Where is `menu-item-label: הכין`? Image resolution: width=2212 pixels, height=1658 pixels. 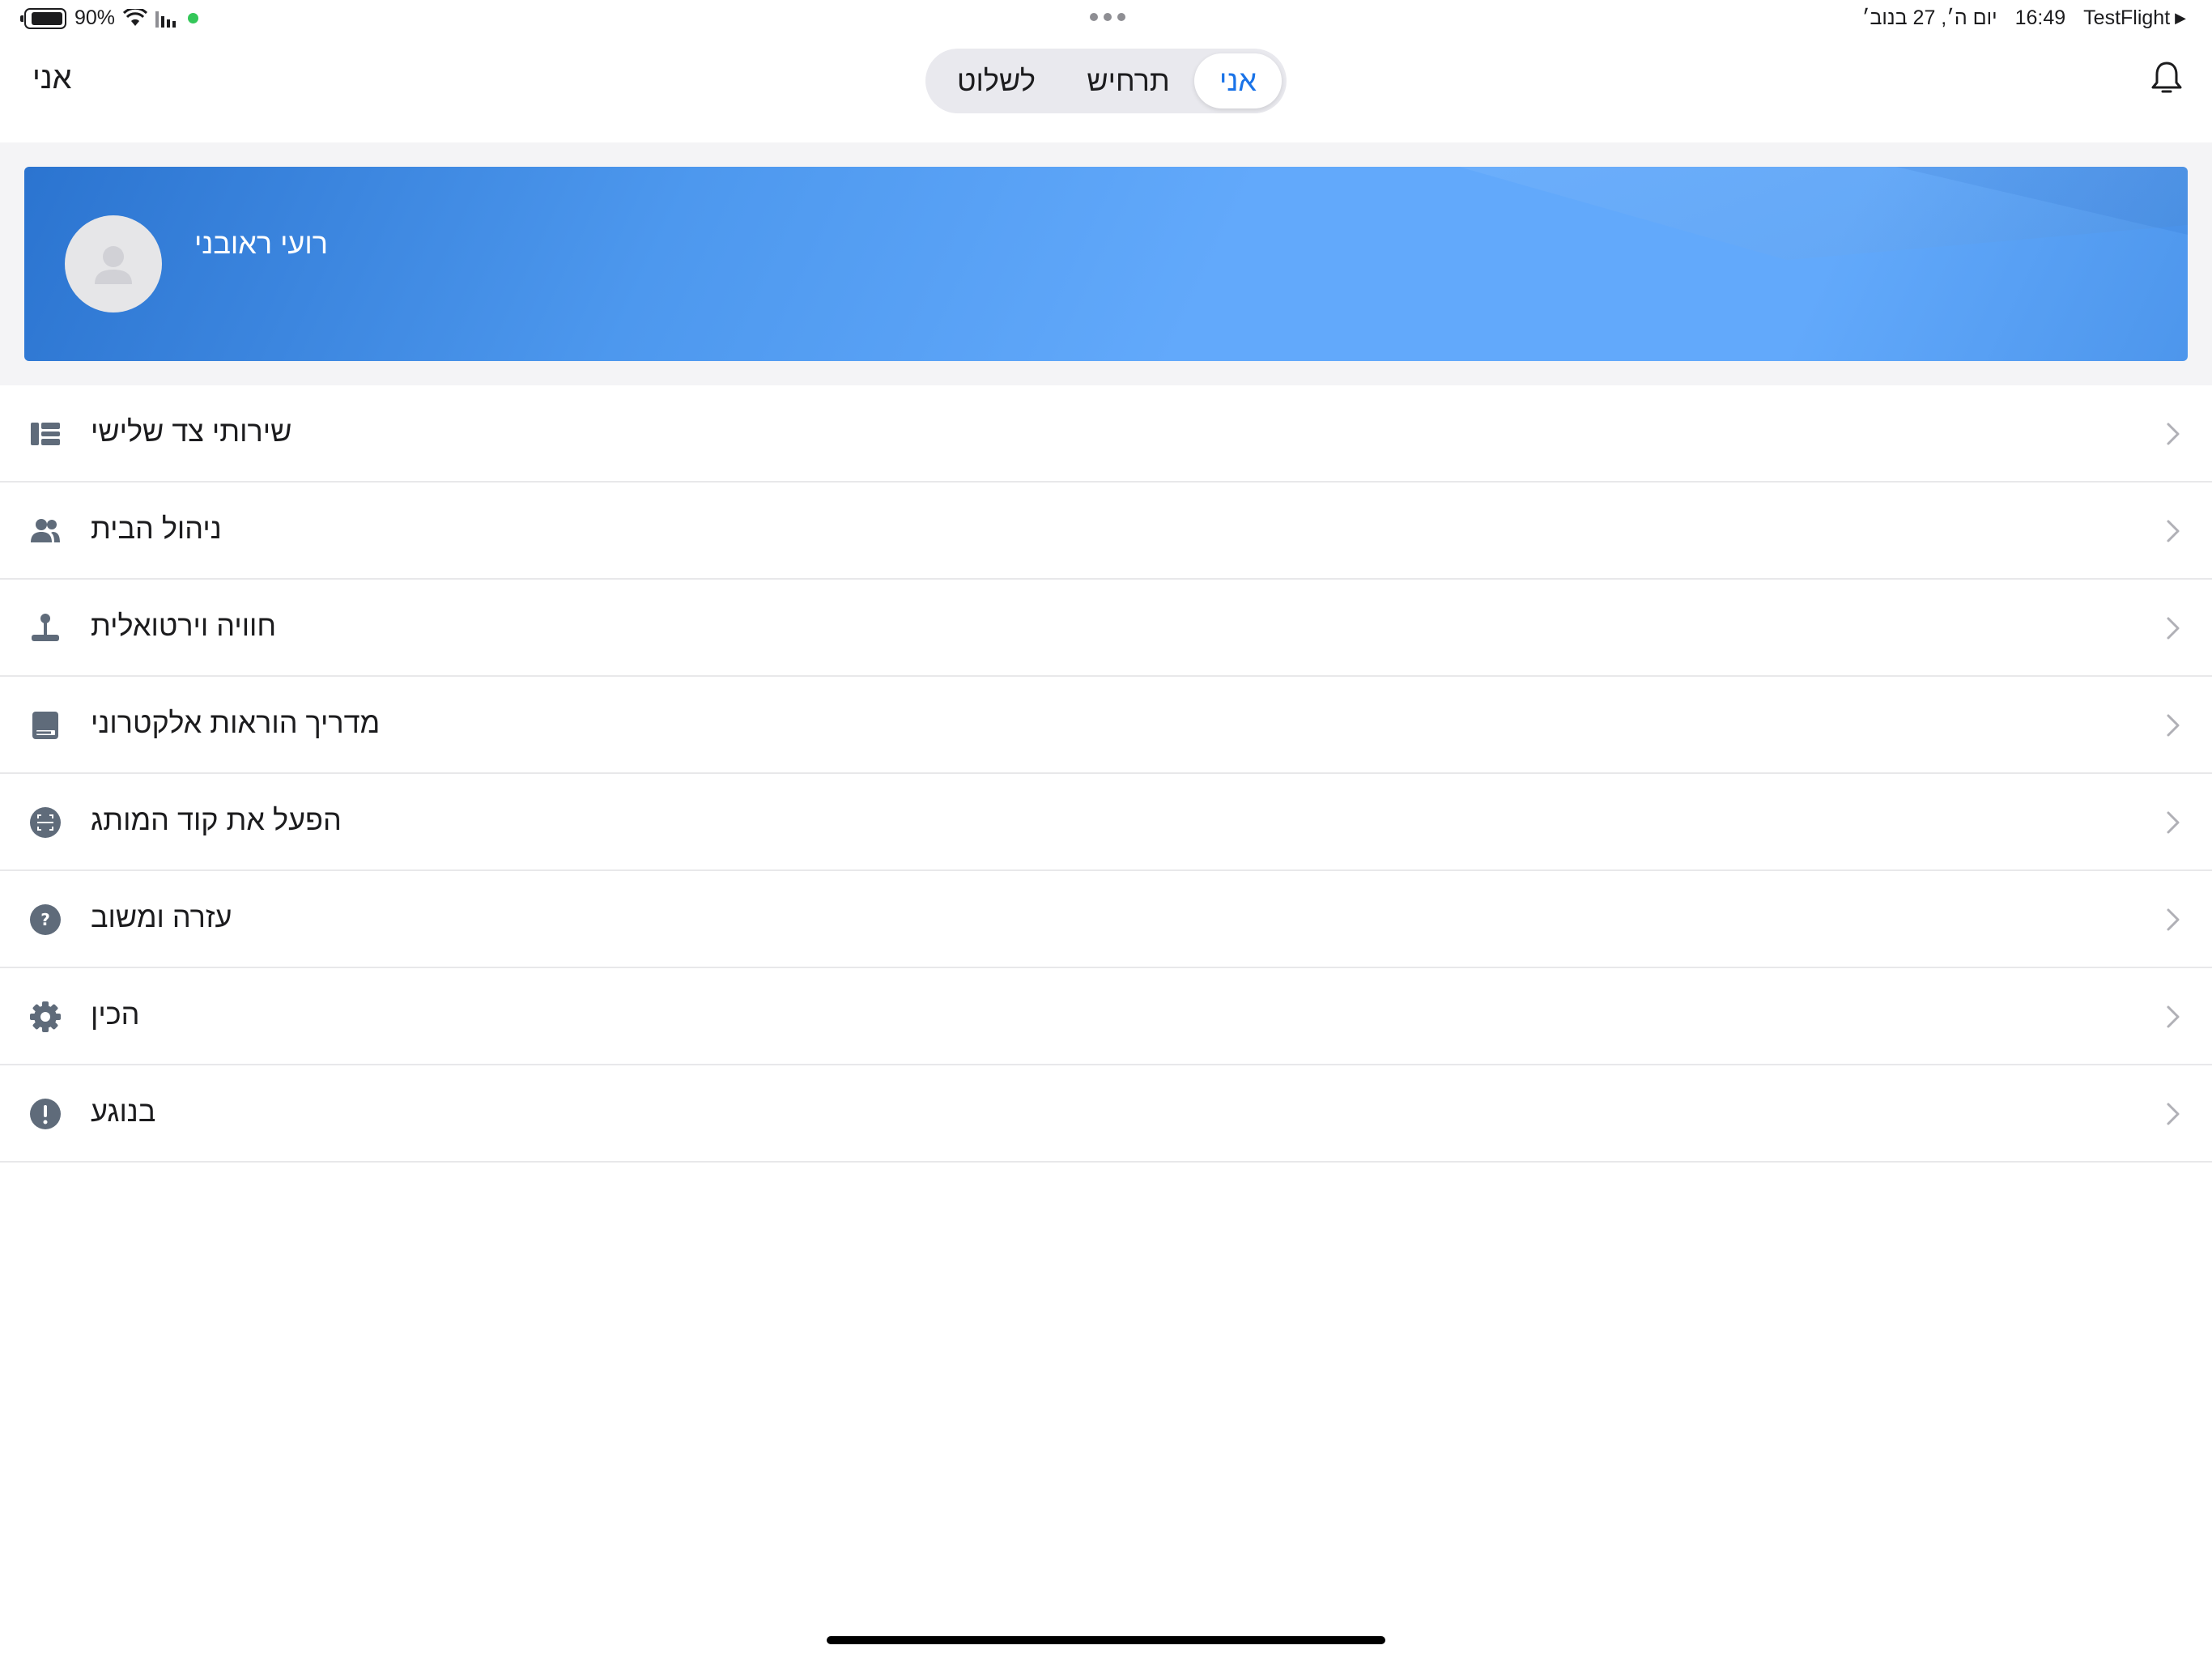
menu-item-label: הכין is located at coordinates (116, 1014).